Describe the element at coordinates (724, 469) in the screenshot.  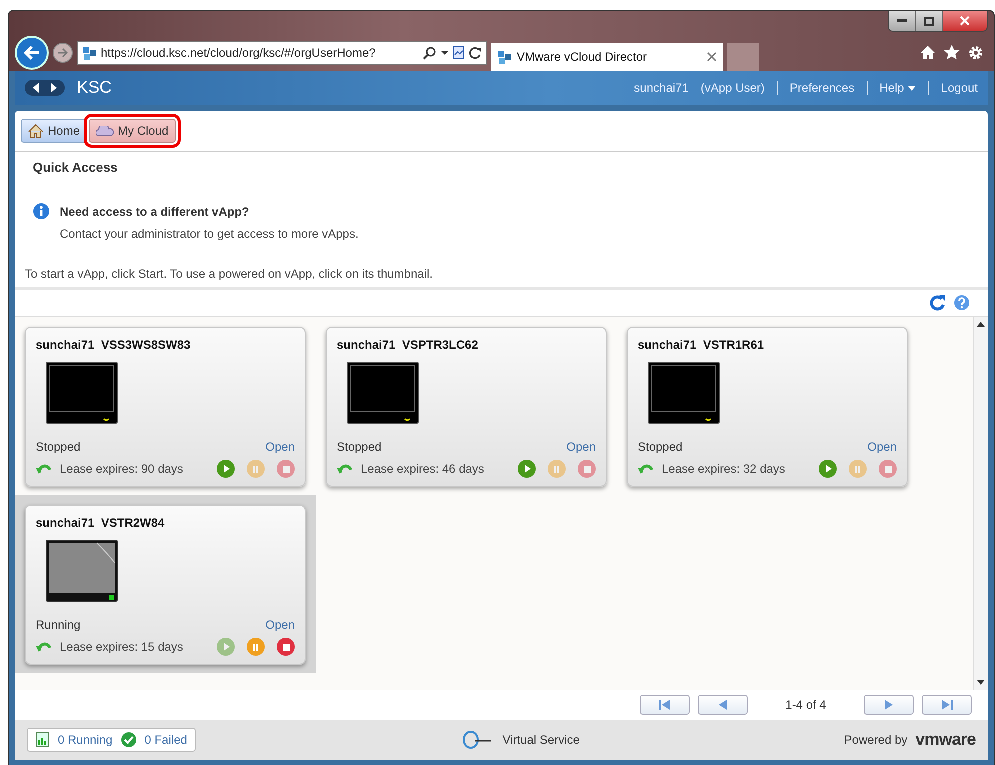
I see `lease-text: Lease expires: 32 days` at that location.